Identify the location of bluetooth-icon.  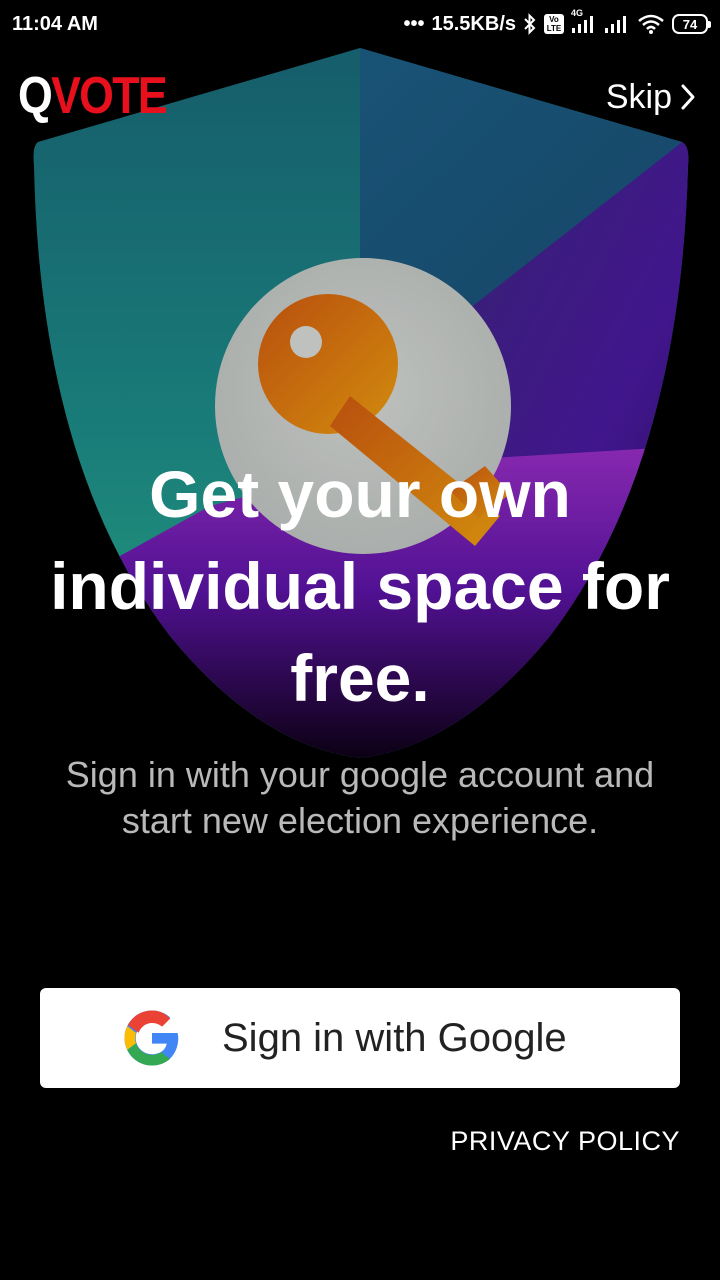
(530, 24).